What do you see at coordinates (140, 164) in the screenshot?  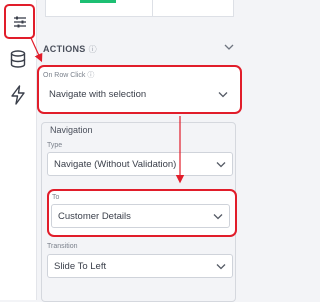 I see `type-select: Navigate (Without Validation)` at bounding box center [140, 164].